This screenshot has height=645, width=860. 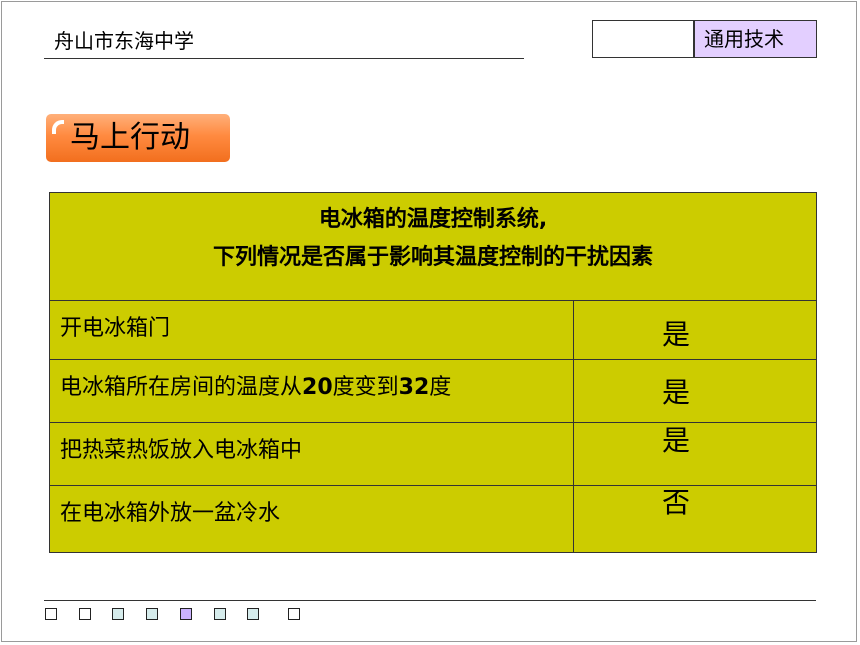 What do you see at coordinates (433, 519) in the screenshot?
I see `table-row: 在电冰箱外放一盆冷水` at bounding box center [433, 519].